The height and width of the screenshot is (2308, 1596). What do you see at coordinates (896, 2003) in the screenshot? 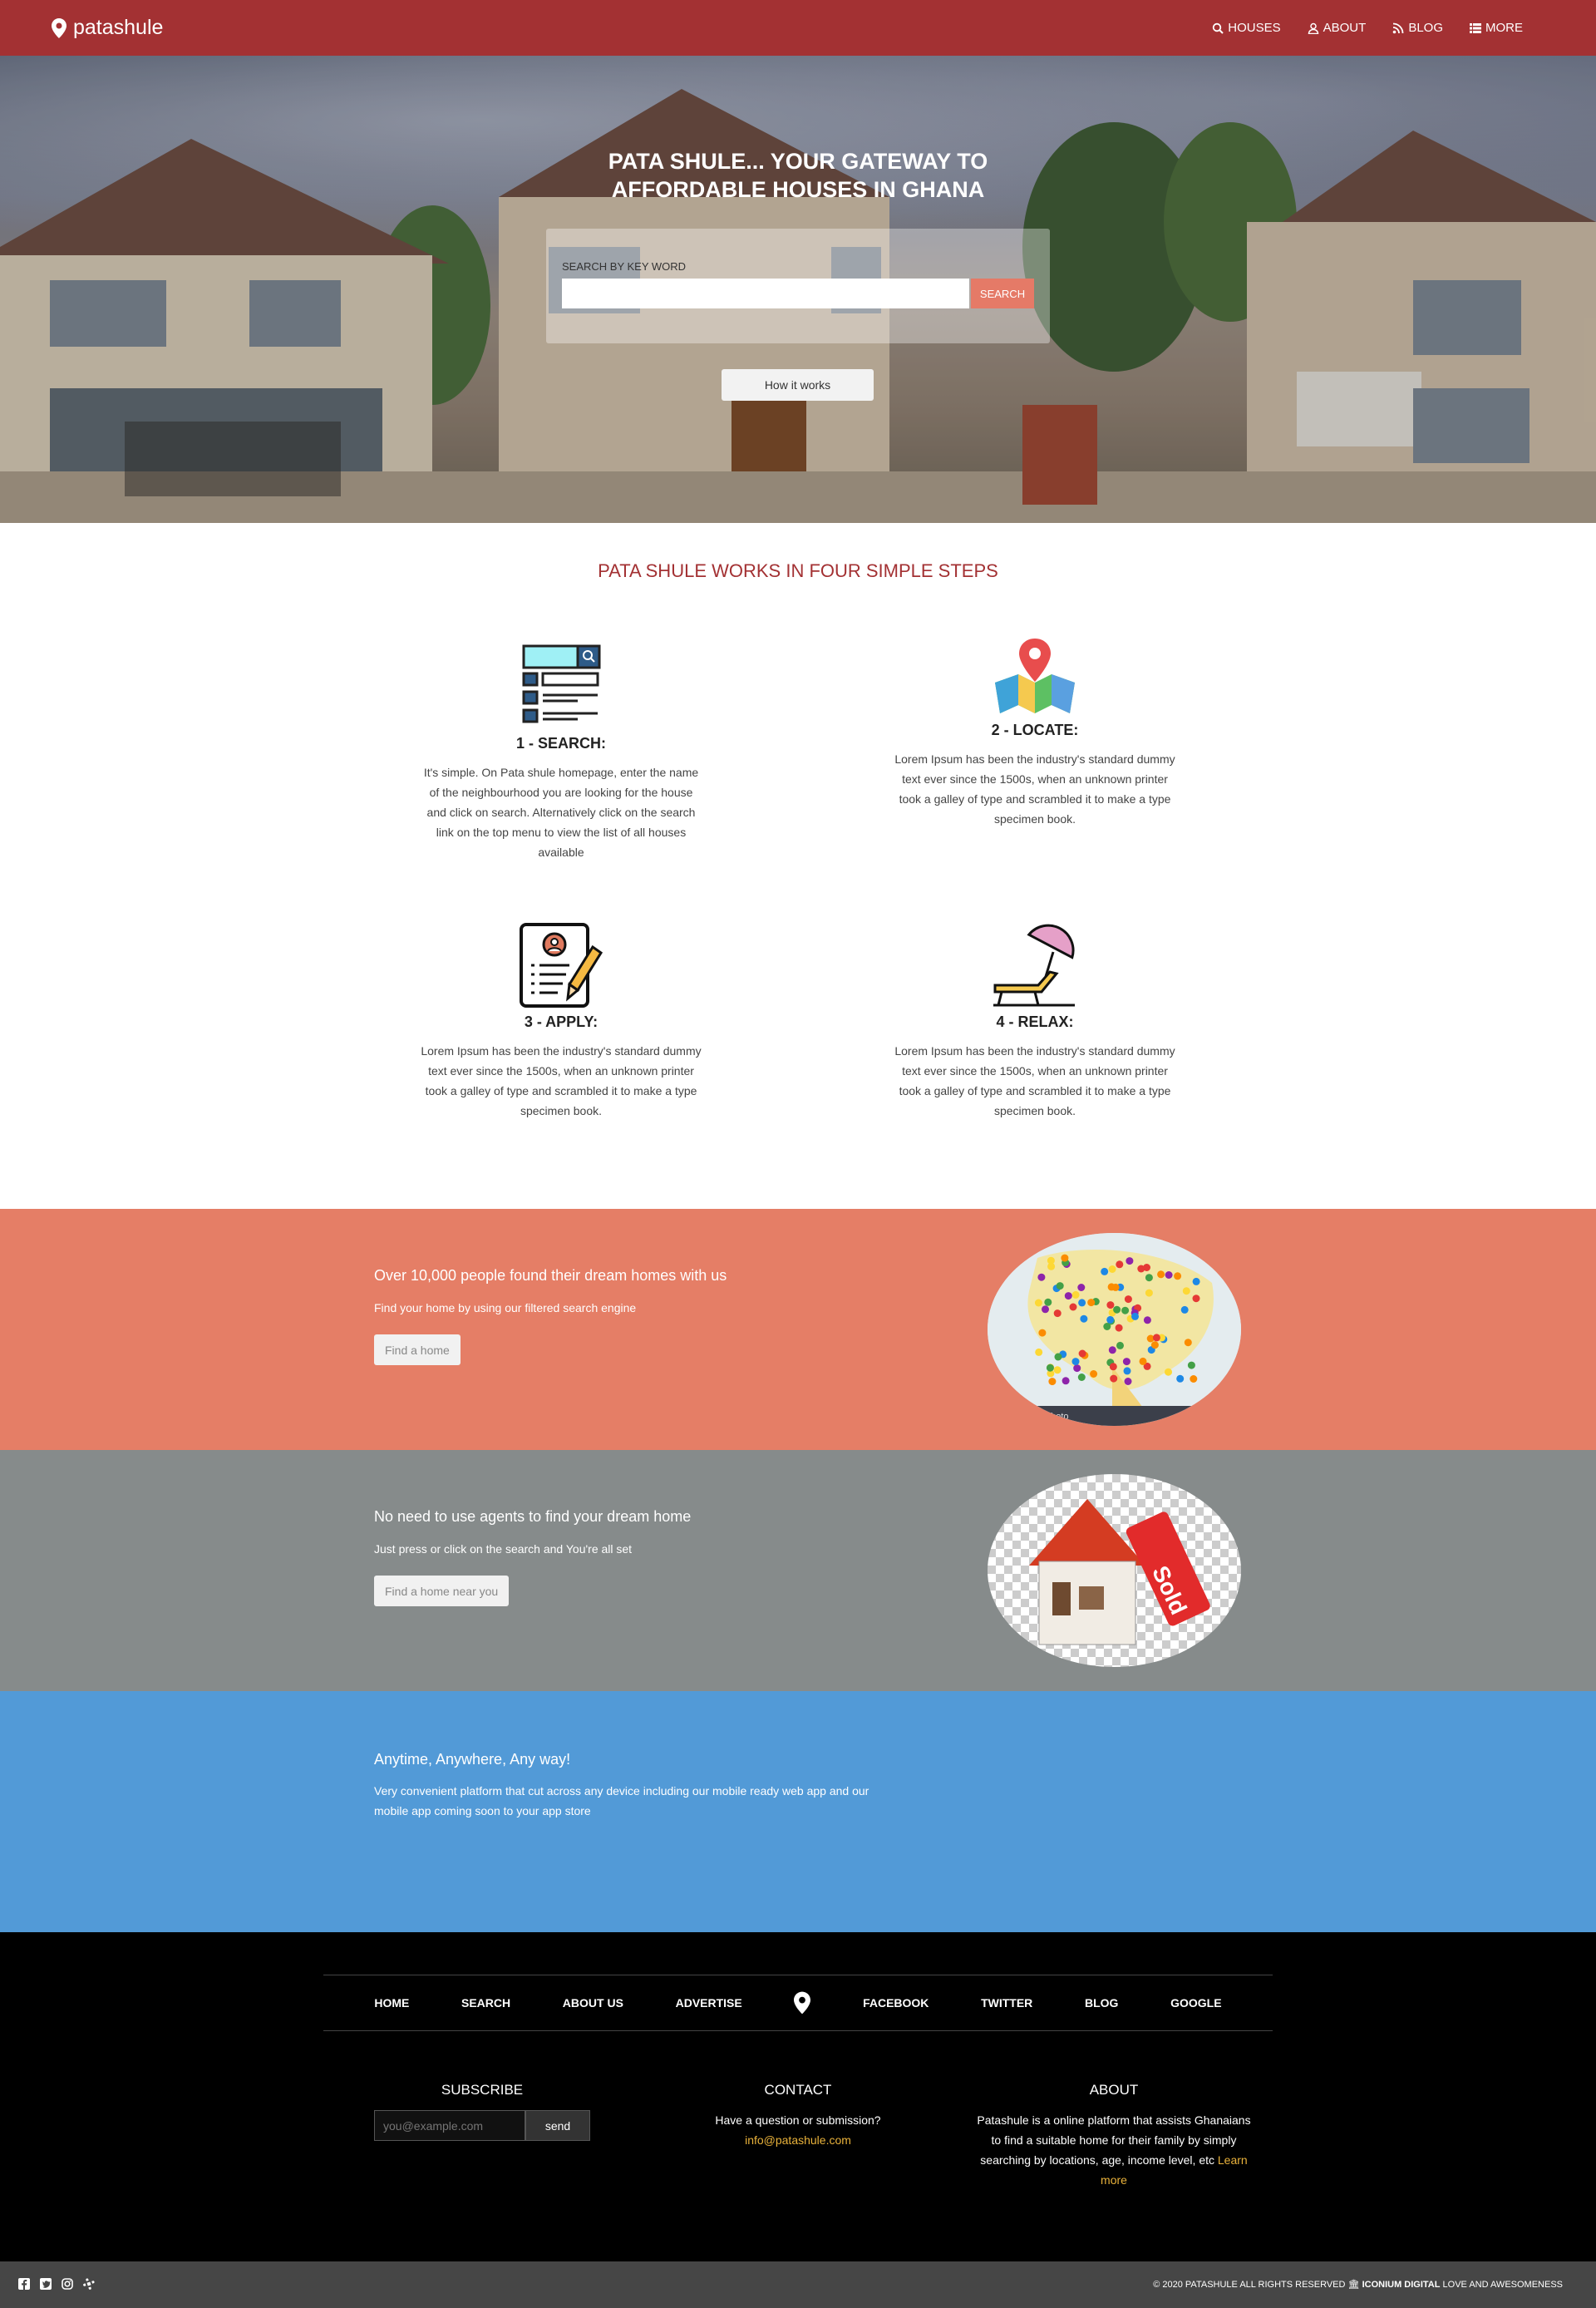
I see `footer-link-facebook: FACEBOOK` at bounding box center [896, 2003].